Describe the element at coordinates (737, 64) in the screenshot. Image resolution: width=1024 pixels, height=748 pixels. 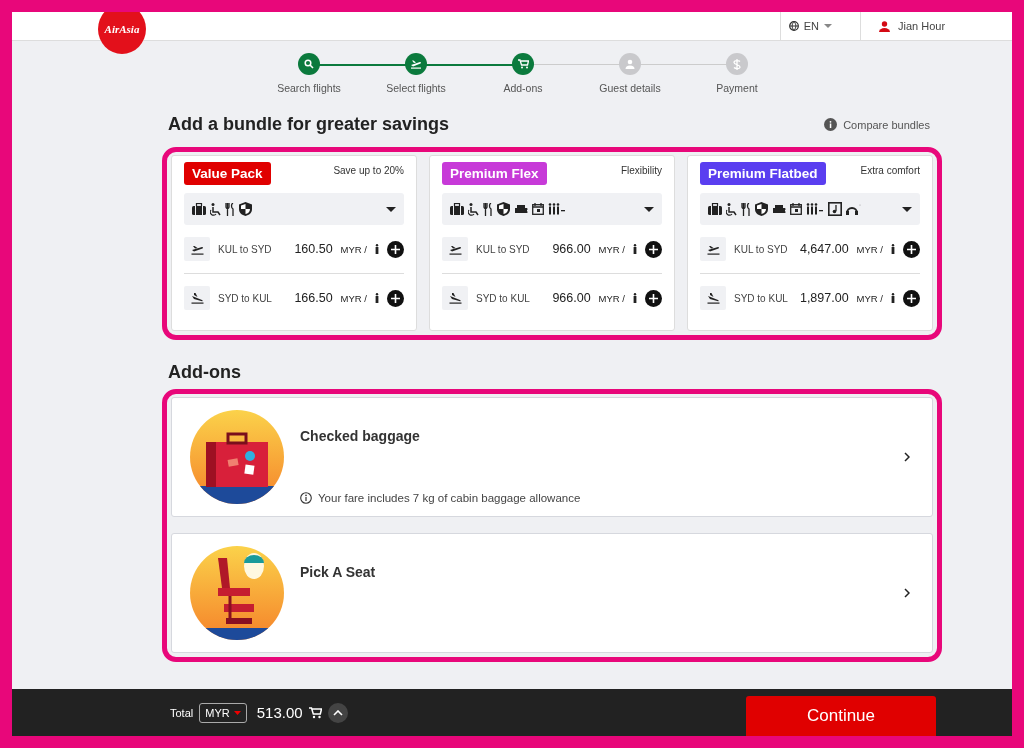
I see `dollar-icon` at that location.